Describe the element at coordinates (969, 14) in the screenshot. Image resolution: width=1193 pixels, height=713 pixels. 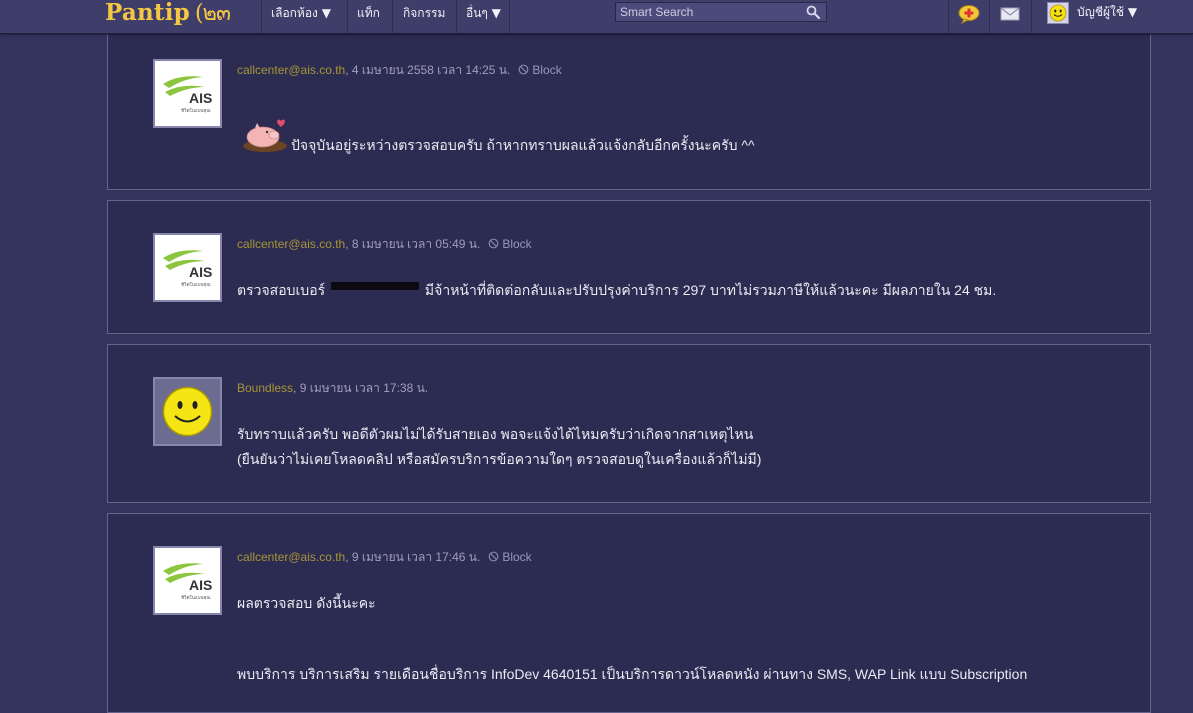
I see `new-topic-icon` at that location.